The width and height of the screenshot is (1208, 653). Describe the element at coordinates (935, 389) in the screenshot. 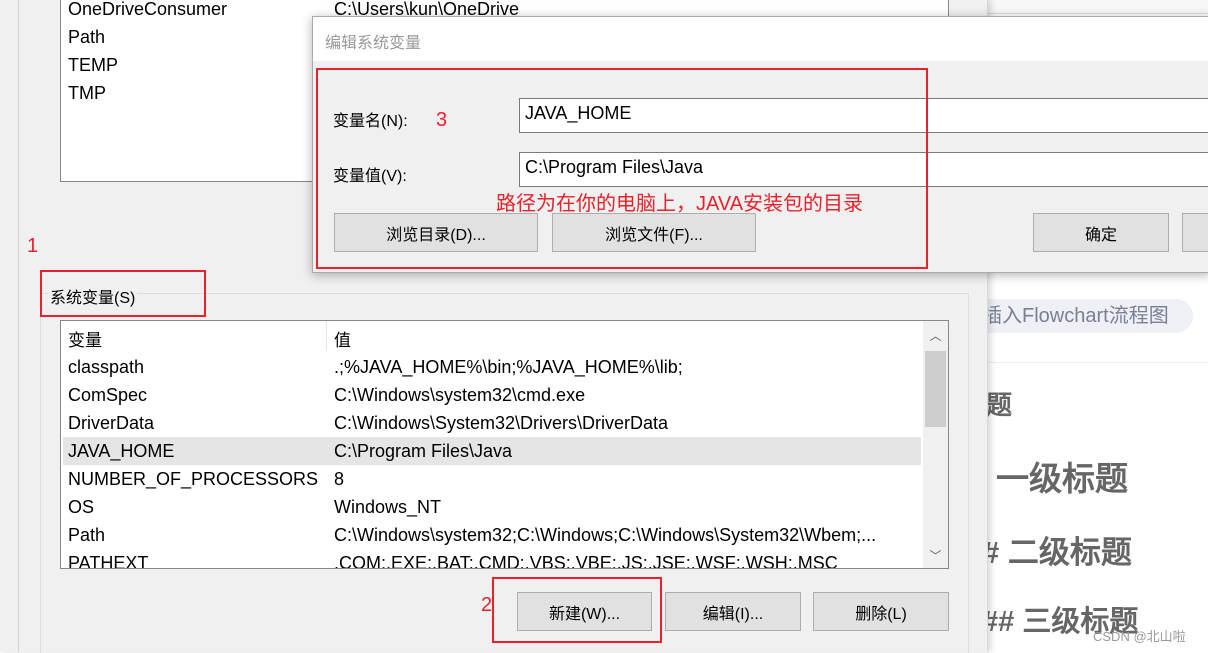

I see `scroll-thumb` at that location.